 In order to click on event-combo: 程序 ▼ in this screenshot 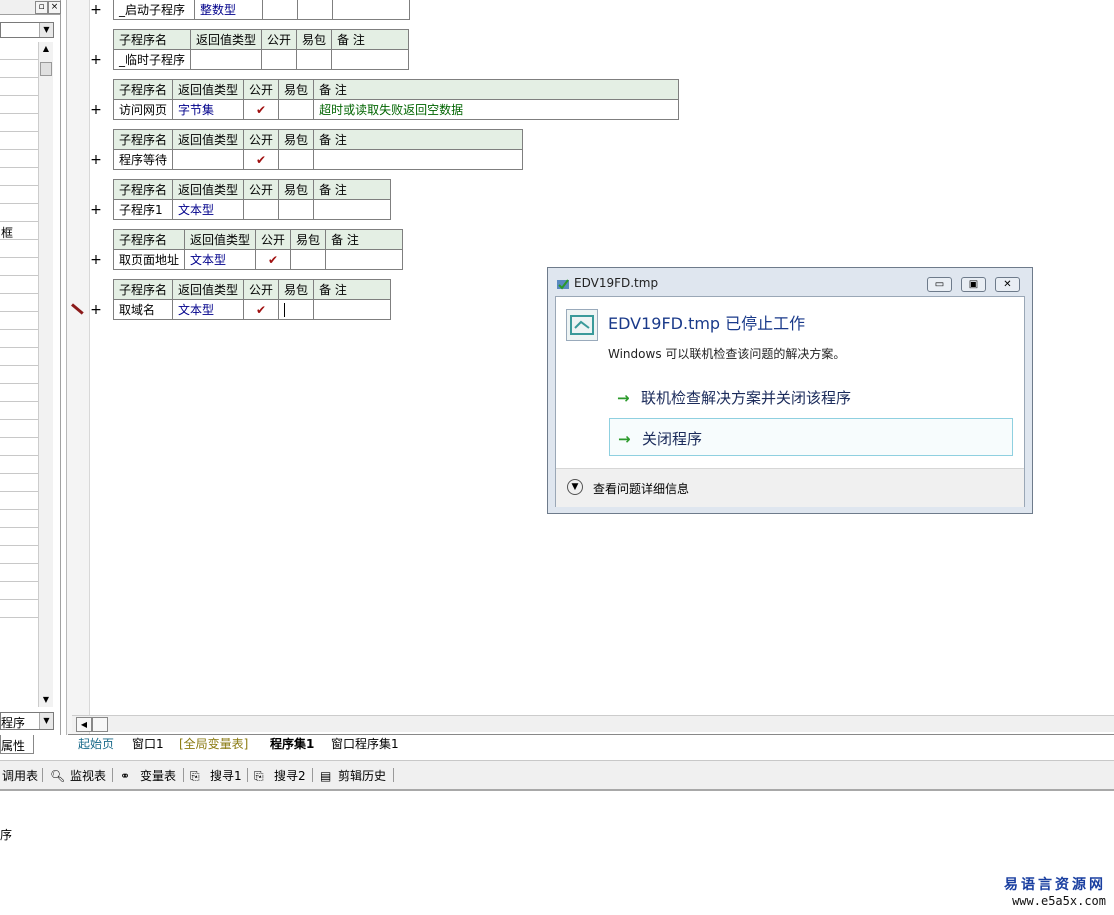, I will do `click(27, 721)`.